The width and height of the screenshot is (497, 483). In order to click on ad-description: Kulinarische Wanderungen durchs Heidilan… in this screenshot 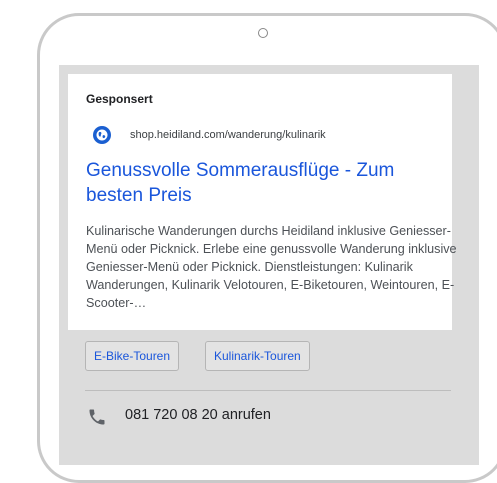, I will do `click(271, 267)`.